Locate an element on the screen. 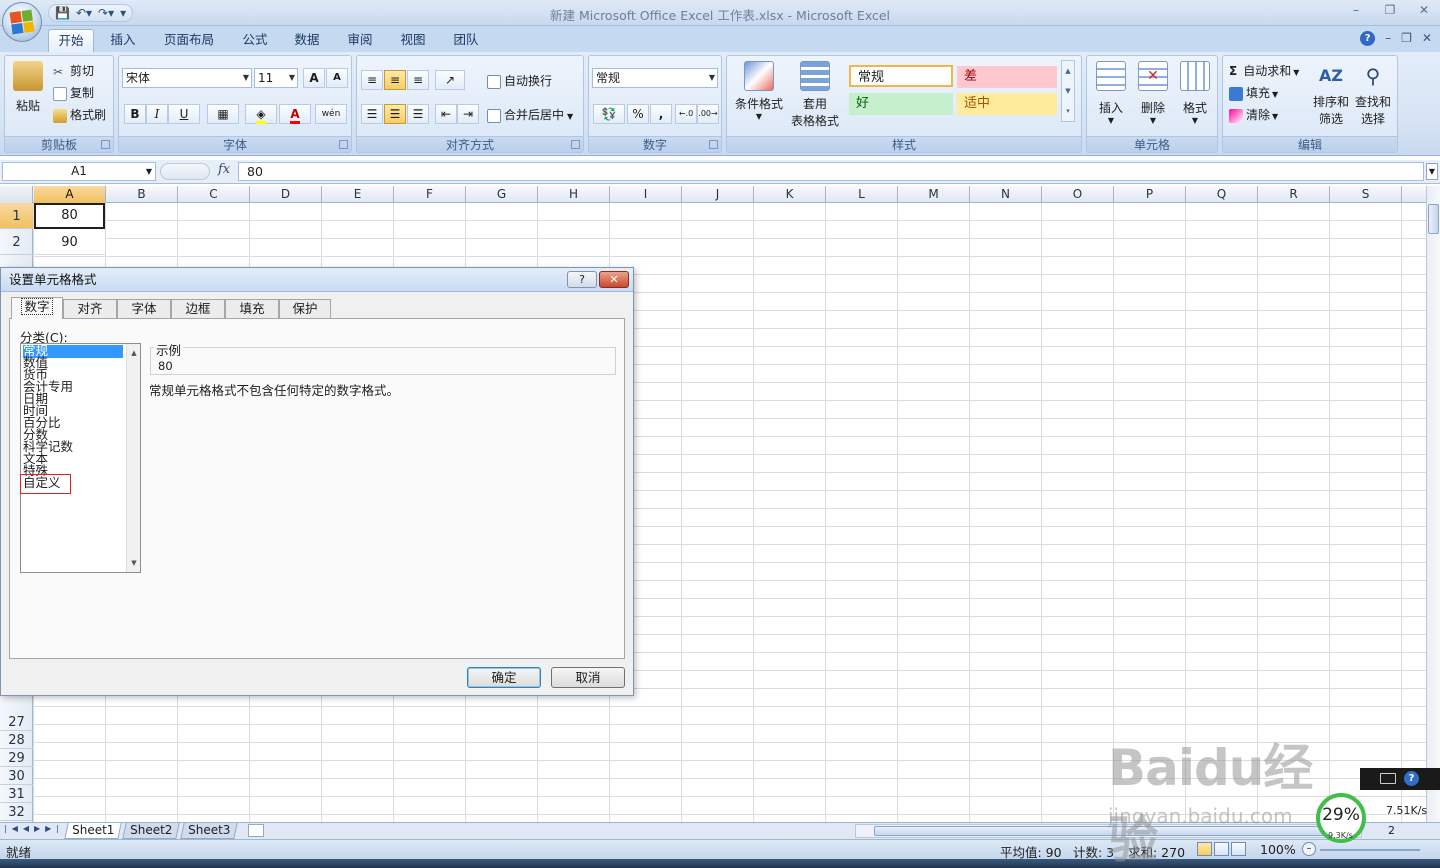 This screenshot has height=868, width=1440. column-header-c: C is located at coordinates (214, 194).